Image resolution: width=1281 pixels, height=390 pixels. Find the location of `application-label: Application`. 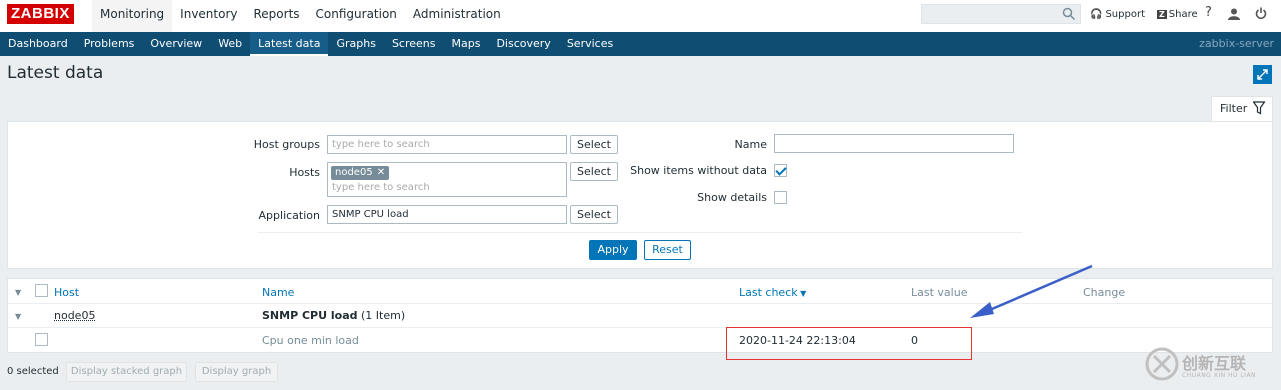

application-label: Application is located at coordinates (289, 215).